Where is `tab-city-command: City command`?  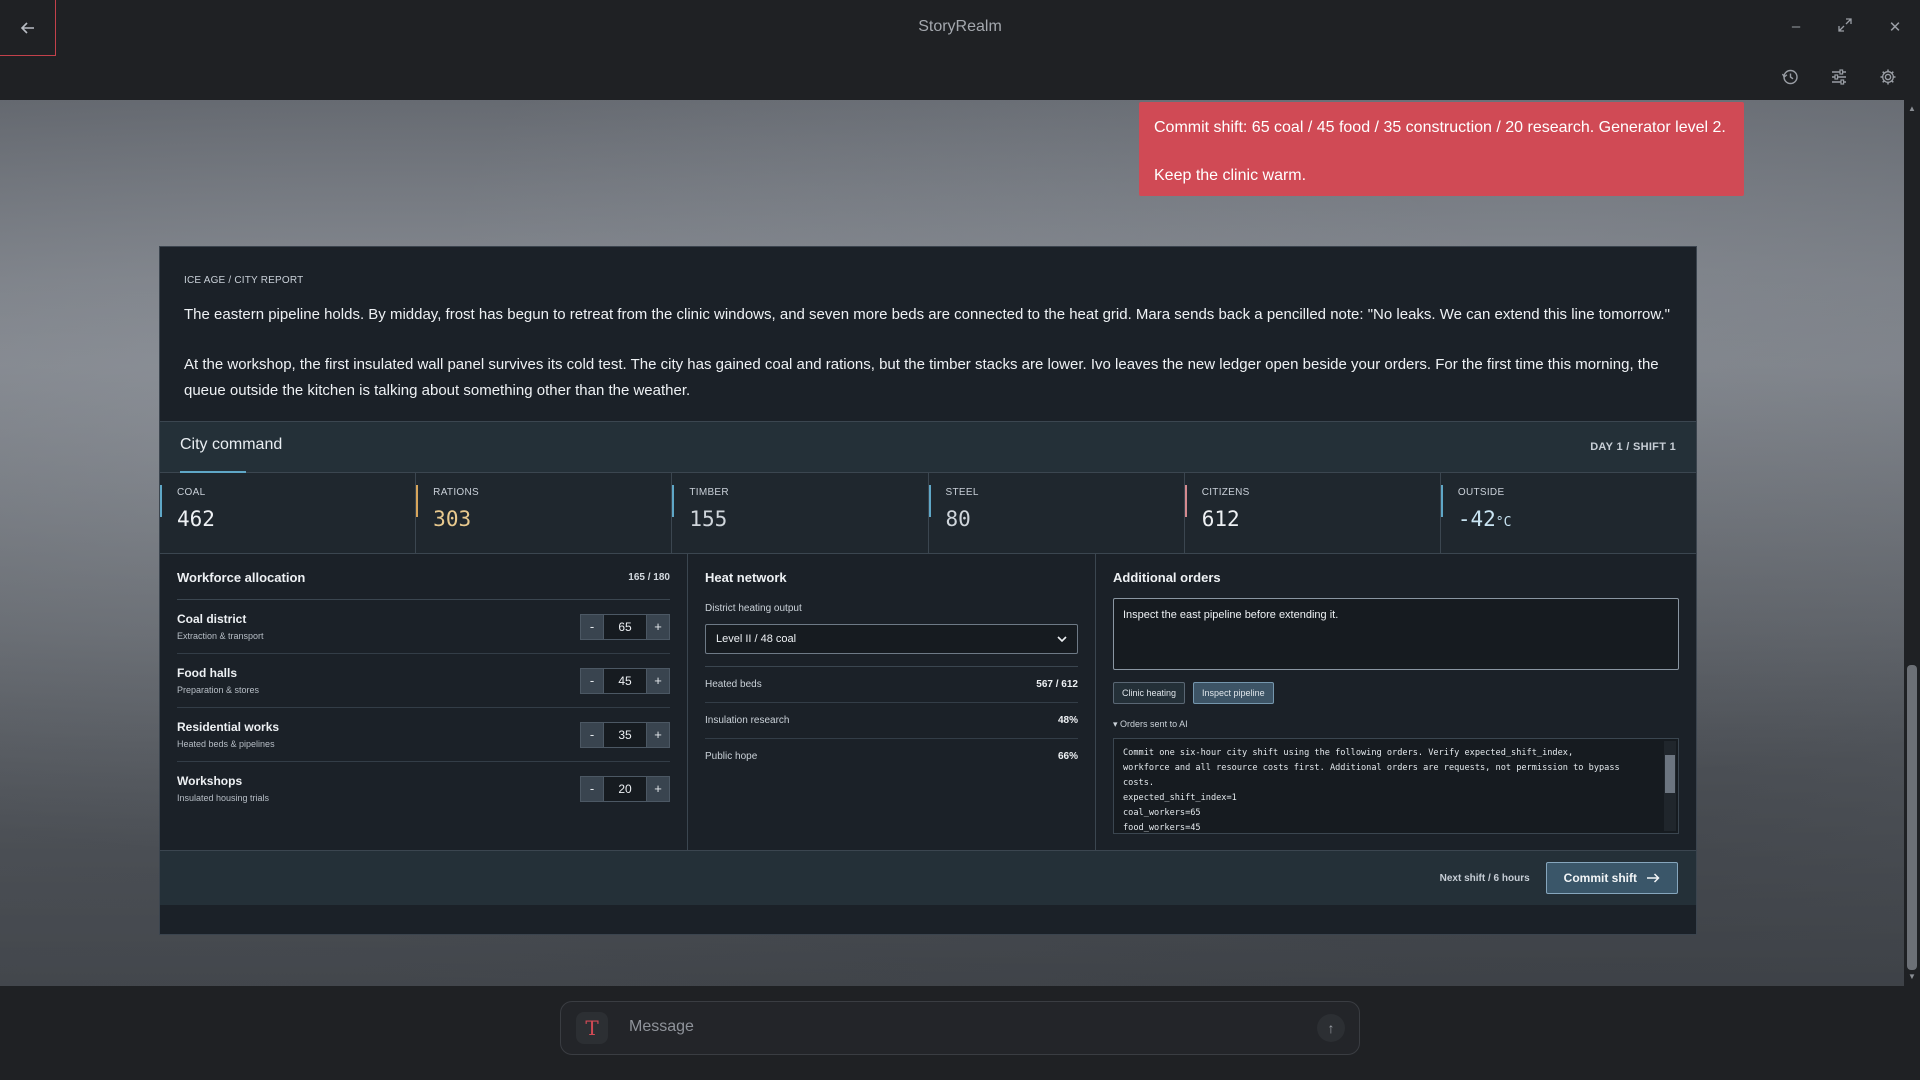
tab-city-command: City command is located at coordinates (231, 445).